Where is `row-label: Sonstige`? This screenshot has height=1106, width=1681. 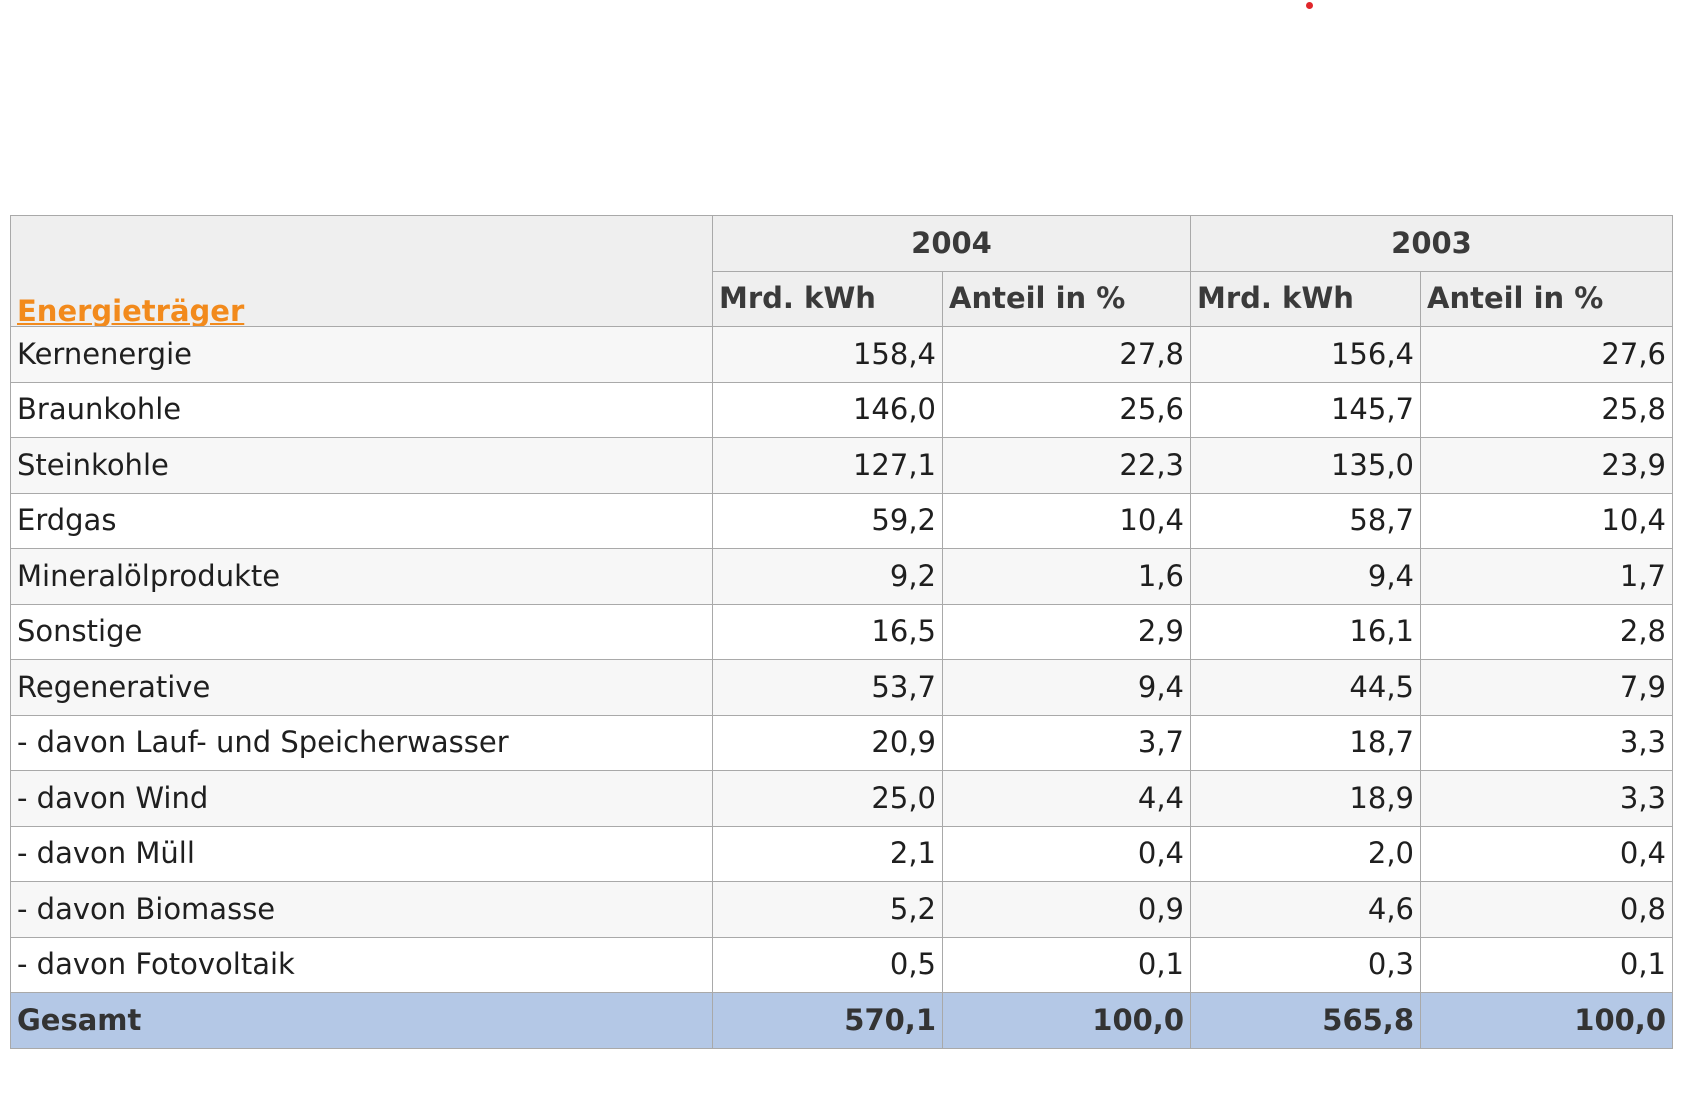 row-label: Sonstige is located at coordinates (361, 631).